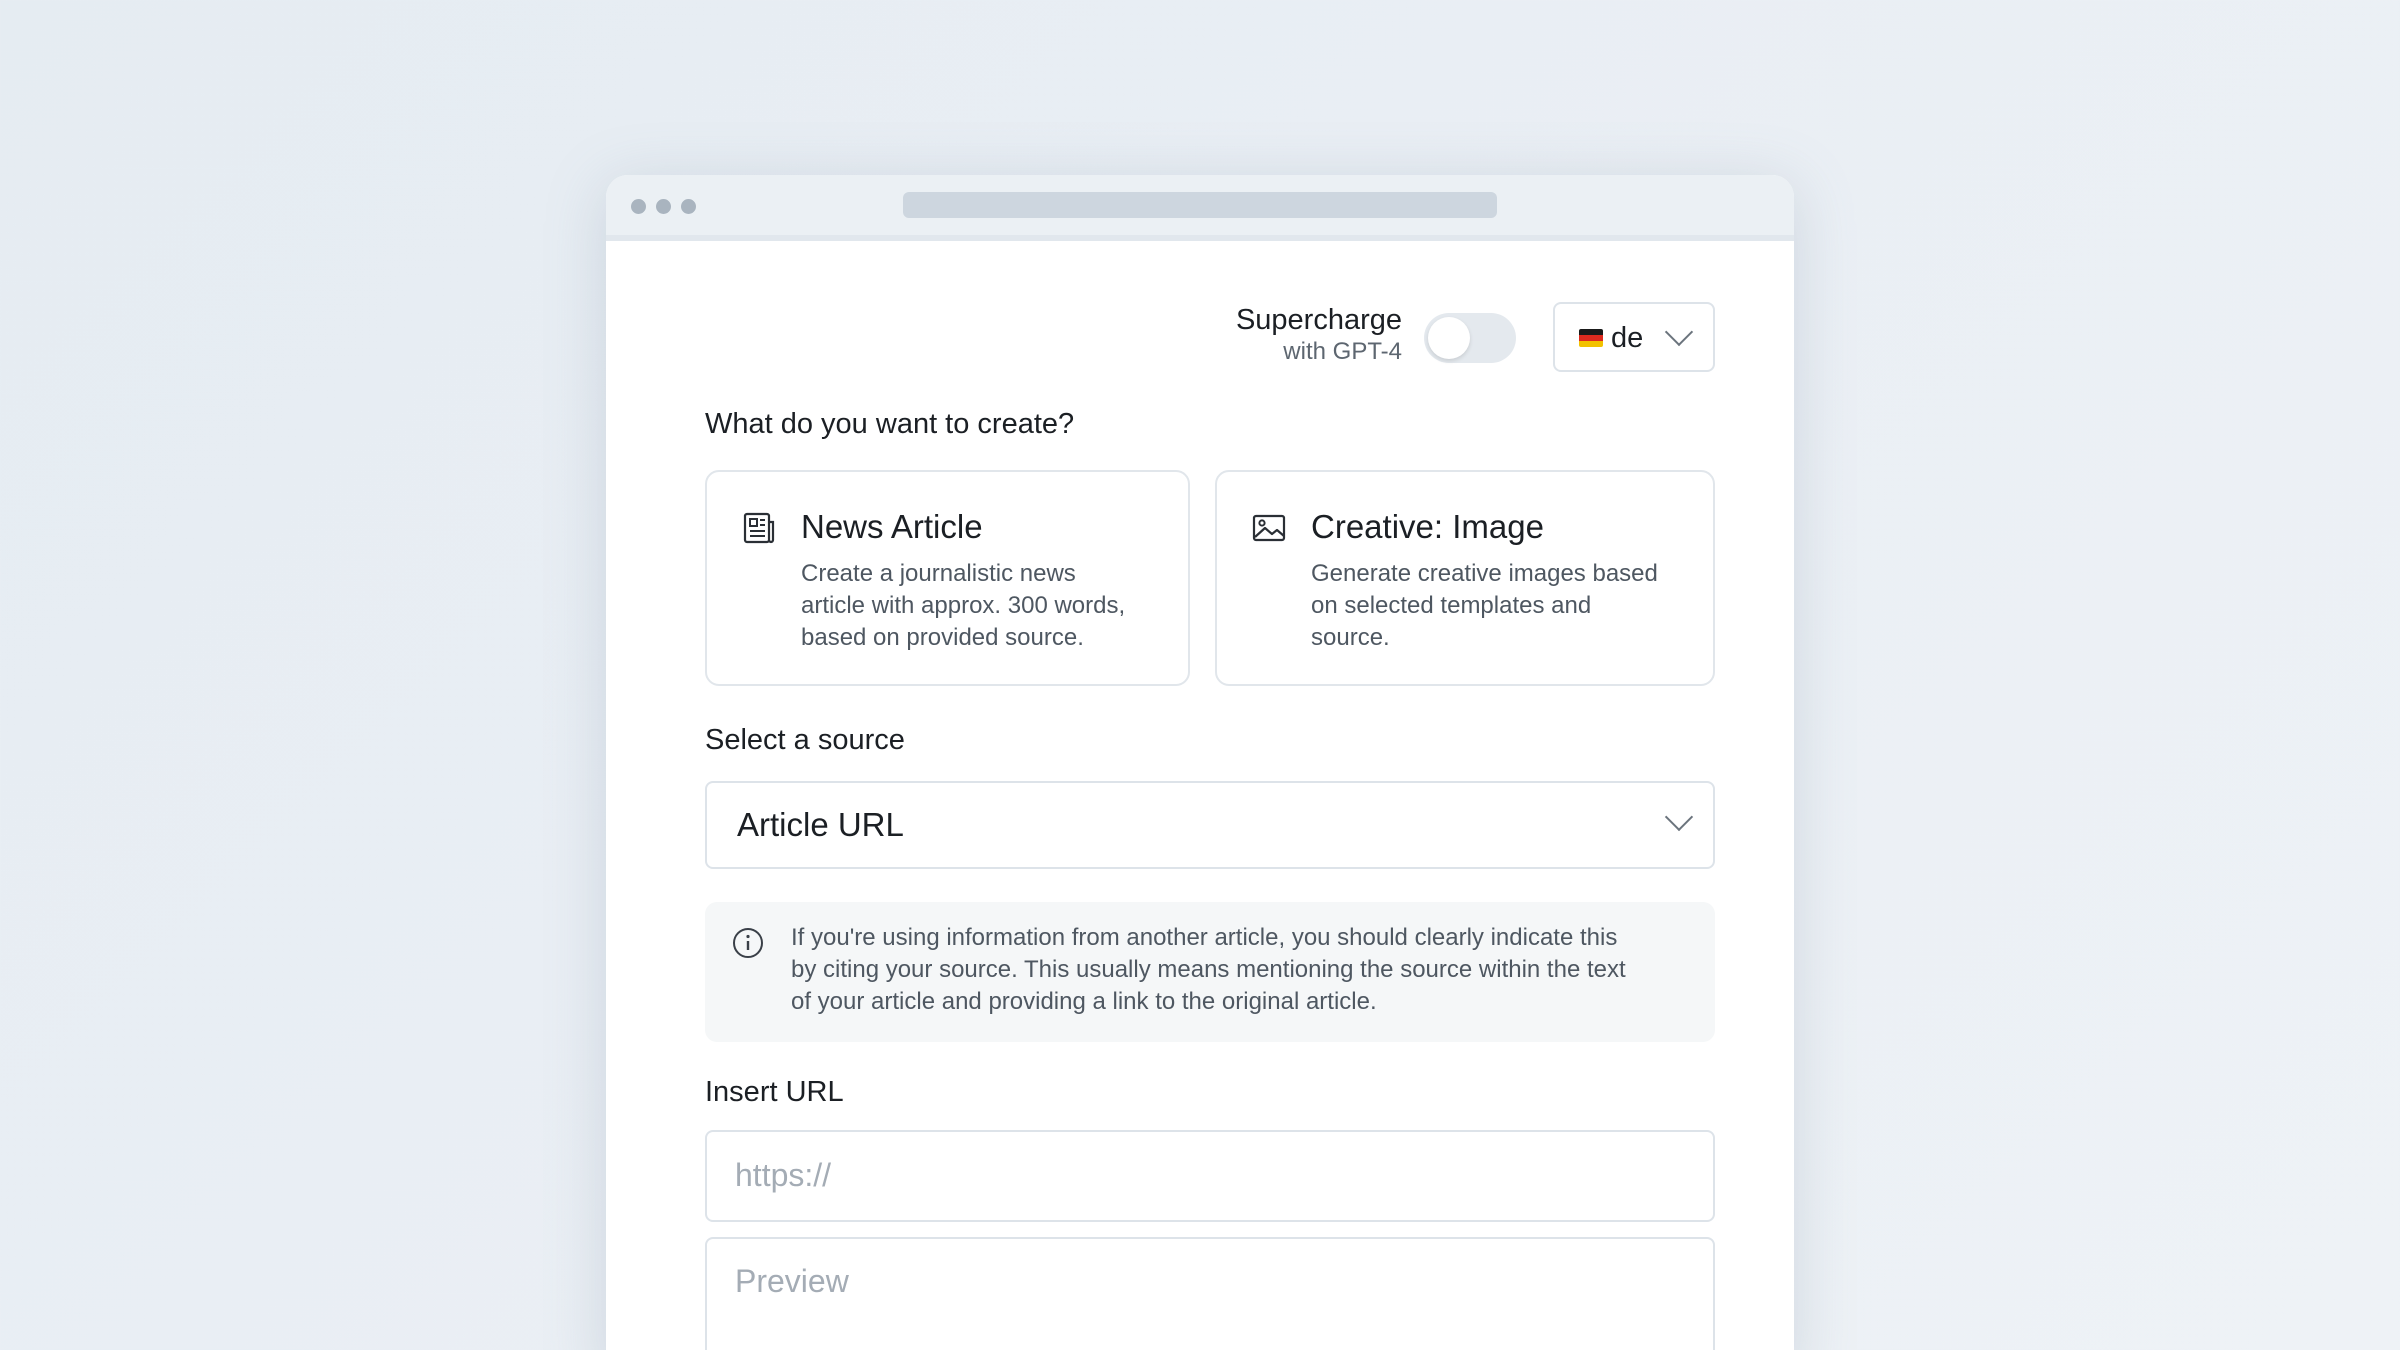 This screenshot has width=2400, height=1350. Describe the element at coordinates (1449, 338) in the screenshot. I see `toggle-knob` at that location.